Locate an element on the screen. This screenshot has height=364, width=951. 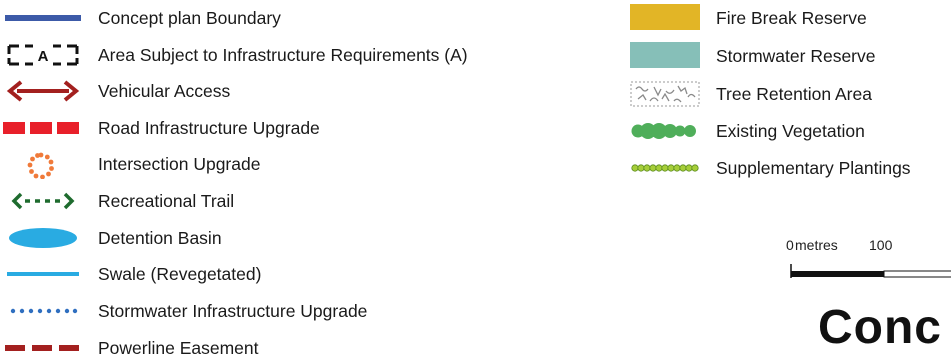
scale-tick-label: 100 is located at coordinates (881, 245).